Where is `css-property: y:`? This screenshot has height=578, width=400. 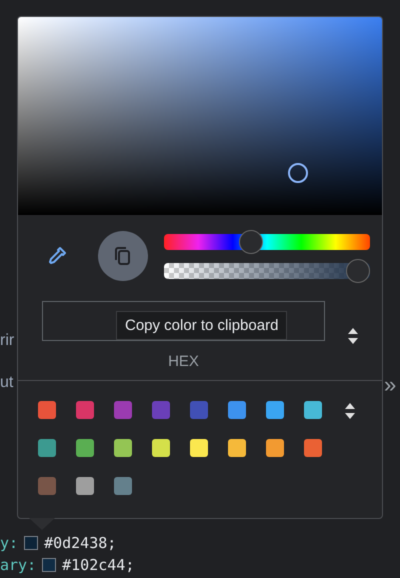 css-property: y: is located at coordinates (9, 543).